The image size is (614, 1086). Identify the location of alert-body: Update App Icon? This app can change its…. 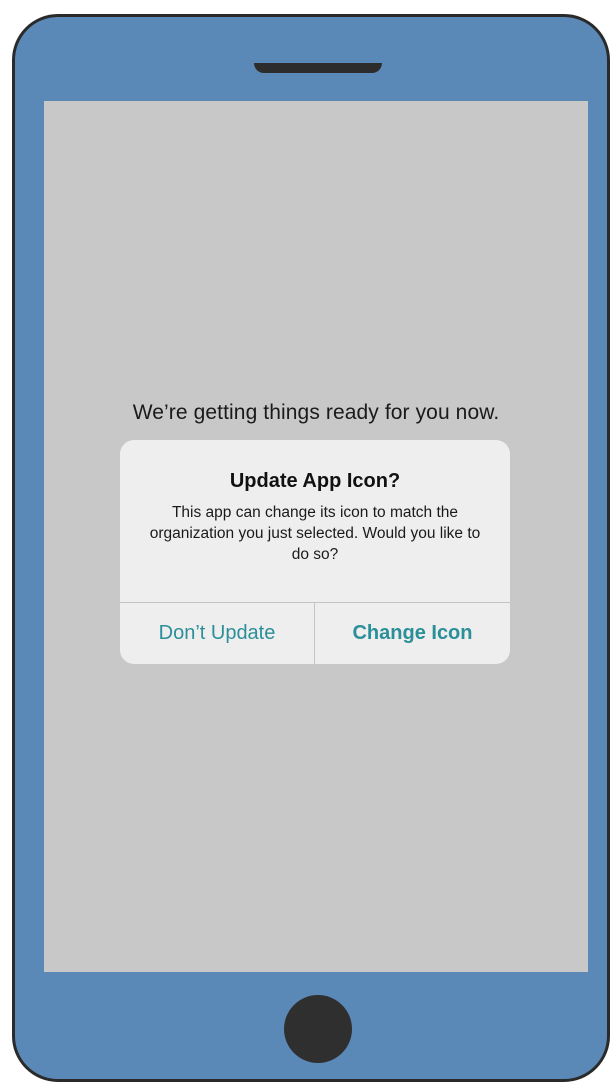
(315, 521).